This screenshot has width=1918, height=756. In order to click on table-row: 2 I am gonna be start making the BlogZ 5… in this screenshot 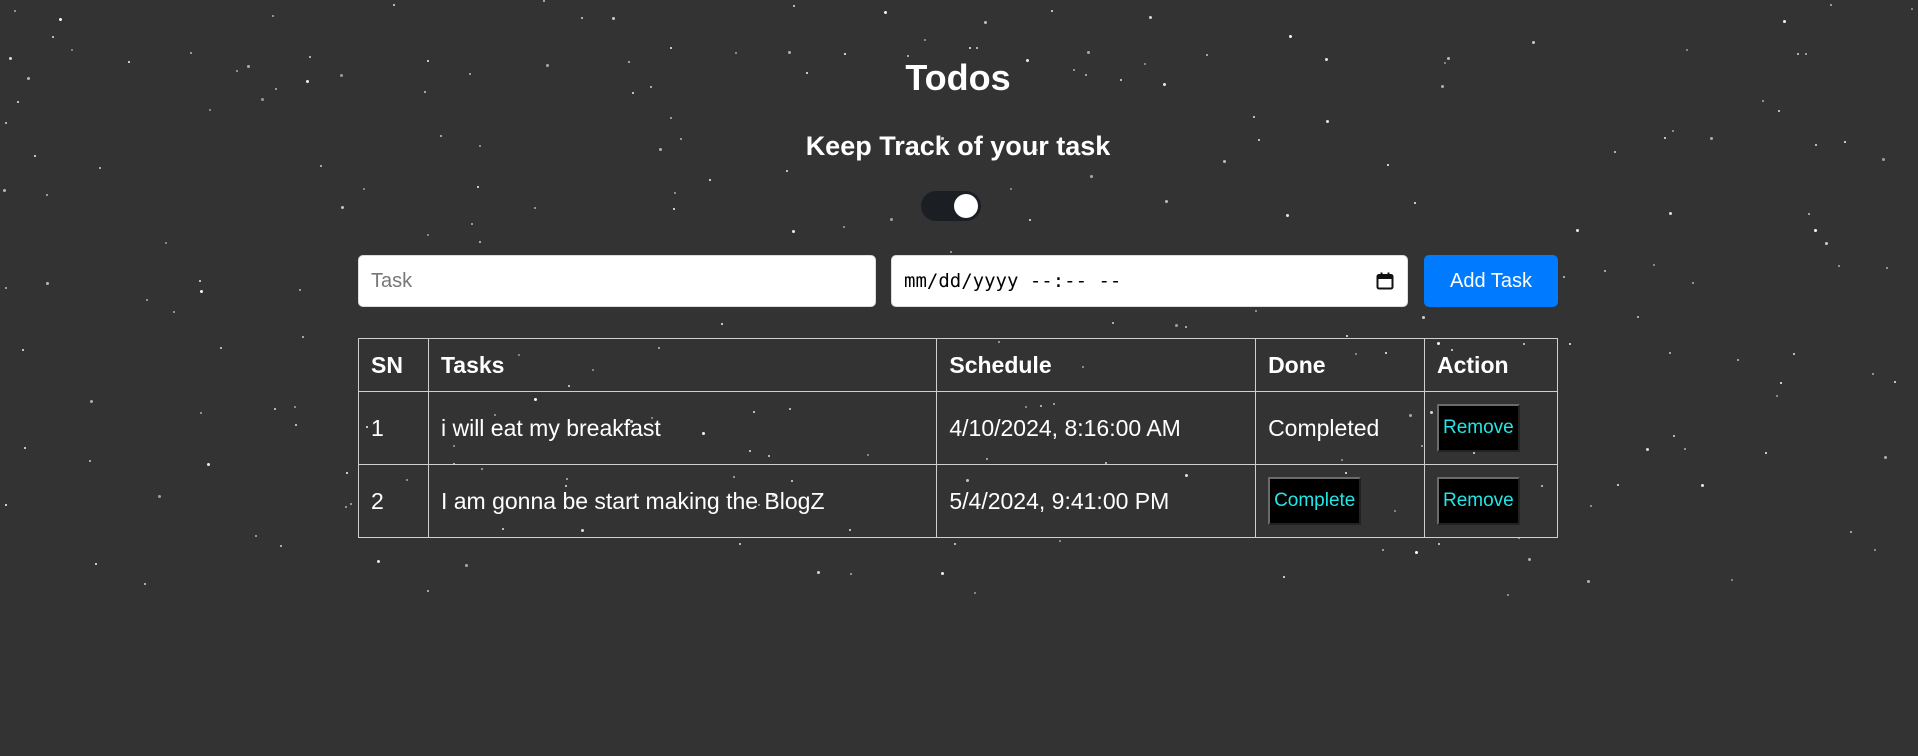, I will do `click(958, 501)`.